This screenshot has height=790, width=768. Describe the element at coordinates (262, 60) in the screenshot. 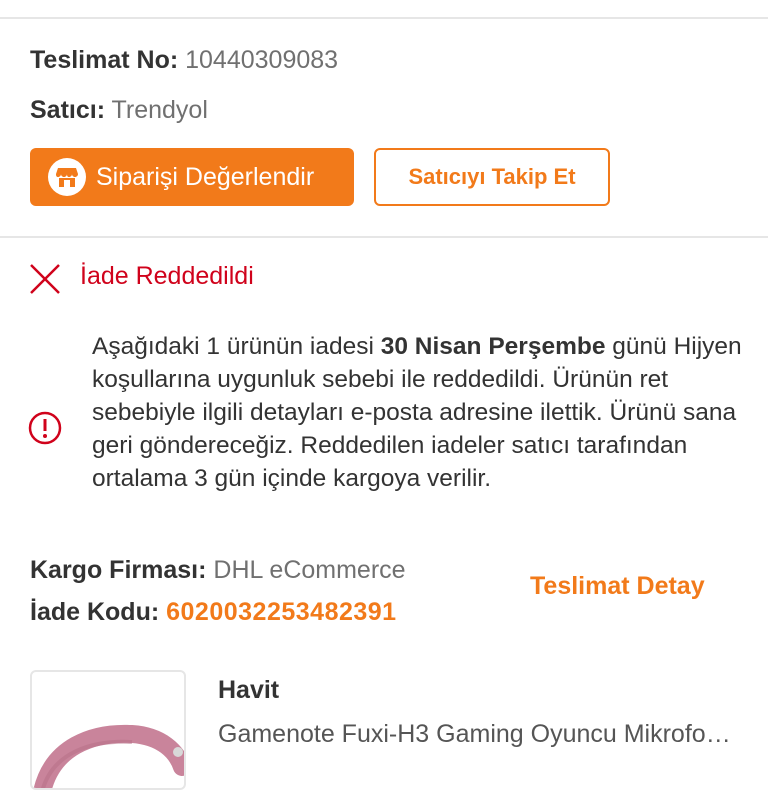

I see `delivery-number-value: 10440309083` at that location.